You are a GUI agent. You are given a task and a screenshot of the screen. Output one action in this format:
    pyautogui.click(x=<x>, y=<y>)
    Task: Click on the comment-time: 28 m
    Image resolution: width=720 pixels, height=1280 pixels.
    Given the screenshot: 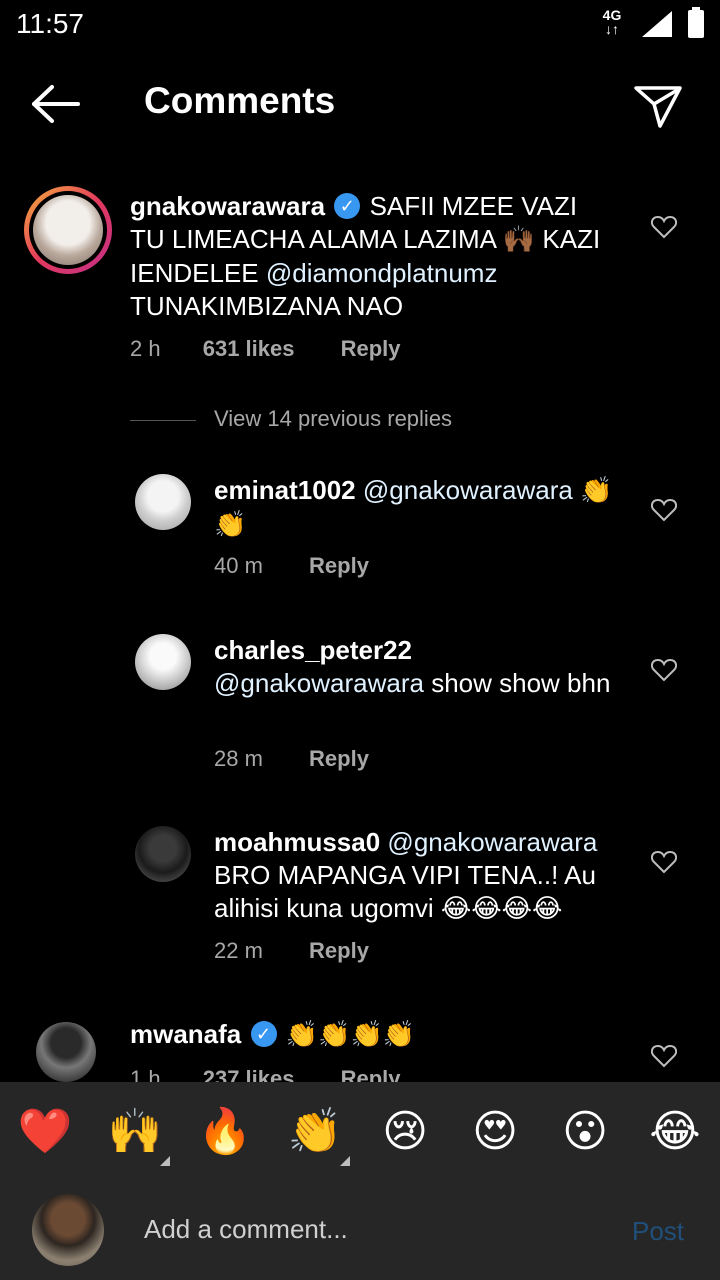 What is the action you would take?
    pyautogui.click(x=238, y=758)
    